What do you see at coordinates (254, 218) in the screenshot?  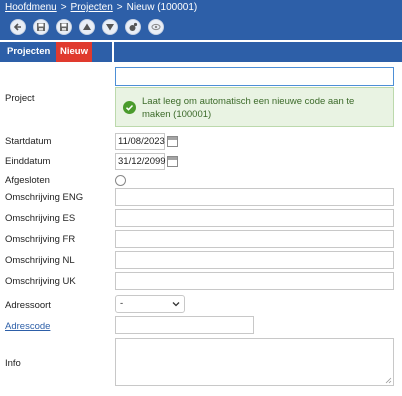 I see `omschrijving-es-input` at bounding box center [254, 218].